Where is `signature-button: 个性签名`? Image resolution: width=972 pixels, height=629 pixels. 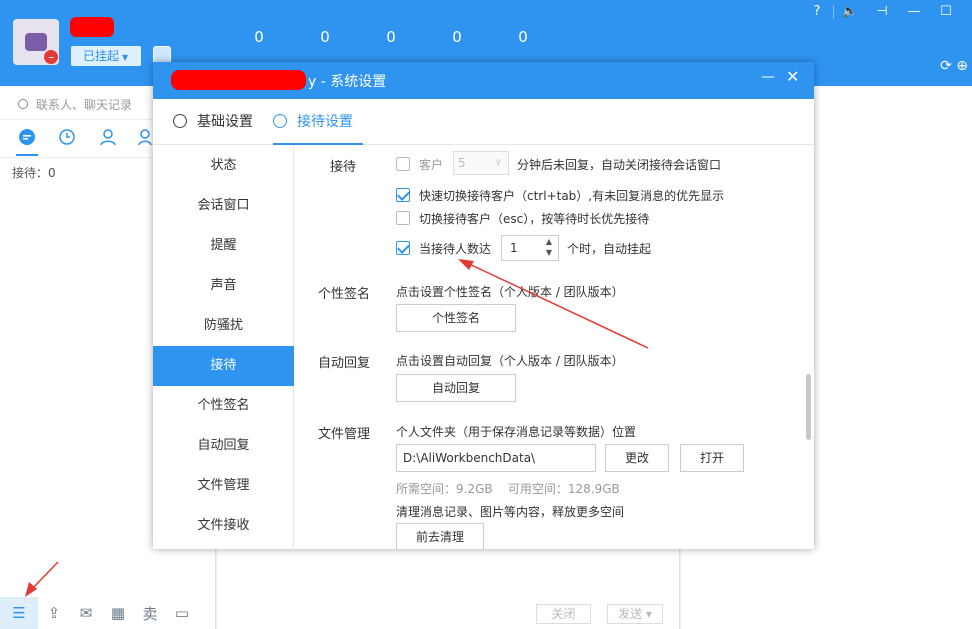
signature-button: 个性签名 is located at coordinates (456, 318).